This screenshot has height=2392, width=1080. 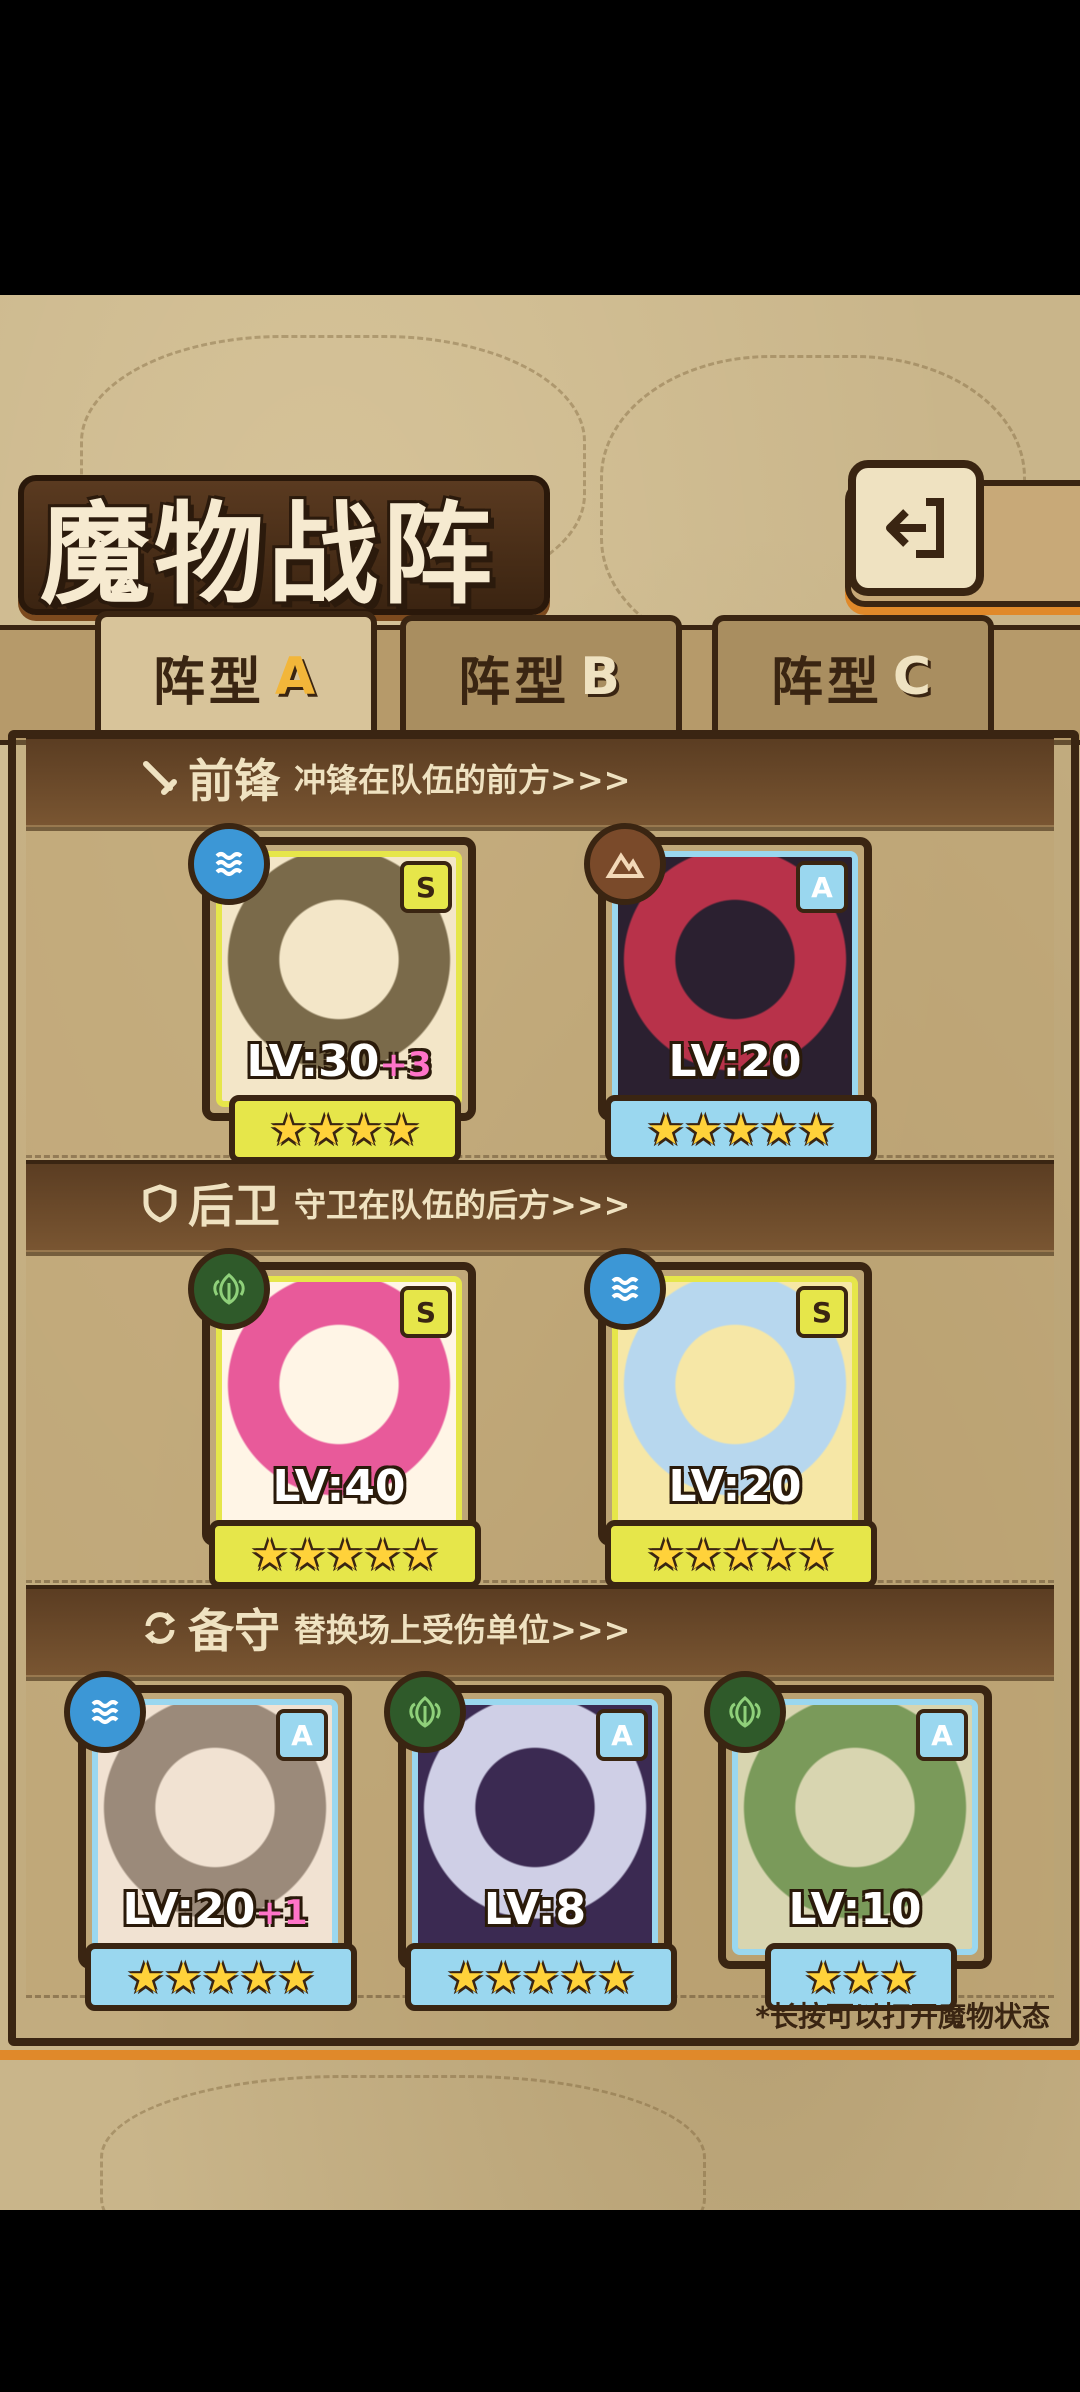 I want to click on earth-element-icon, so click(x=625, y=864).